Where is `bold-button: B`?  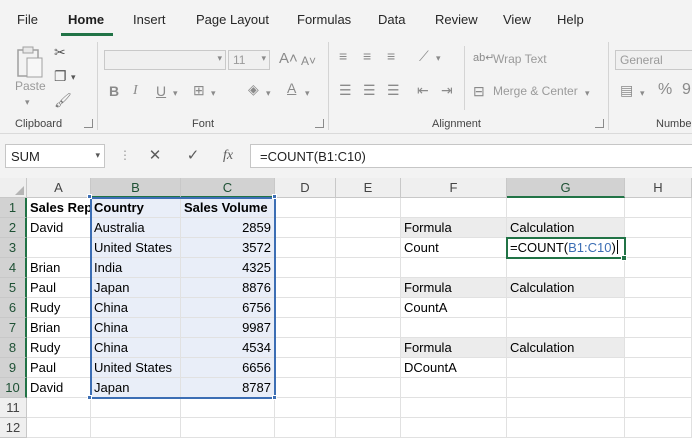
bold-button: B is located at coordinates (114, 91).